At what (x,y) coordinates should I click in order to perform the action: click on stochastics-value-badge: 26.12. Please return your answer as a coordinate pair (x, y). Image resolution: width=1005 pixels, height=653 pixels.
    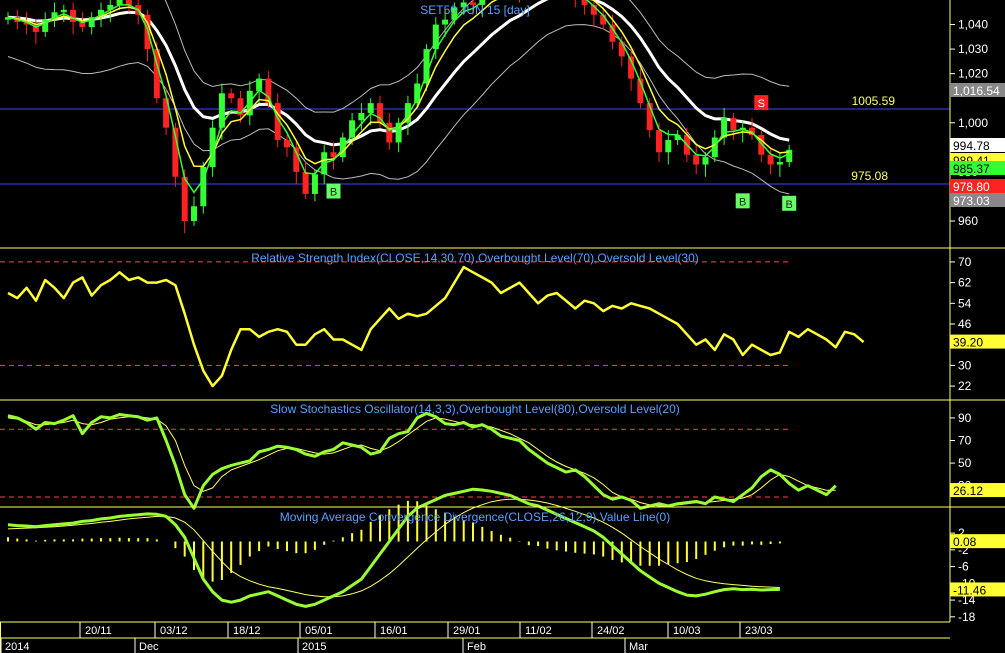
    Looking at the image, I should click on (977, 490).